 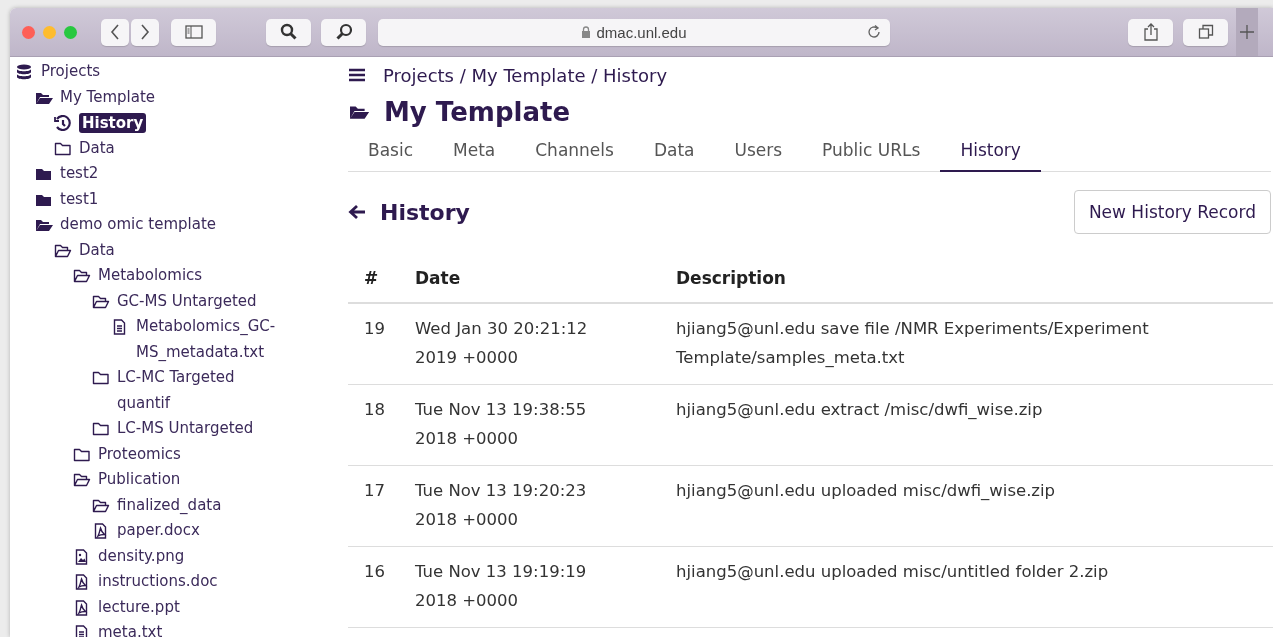 I want to click on tree-item: LC-MC Targeted quantif, so click(x=199, y=390).